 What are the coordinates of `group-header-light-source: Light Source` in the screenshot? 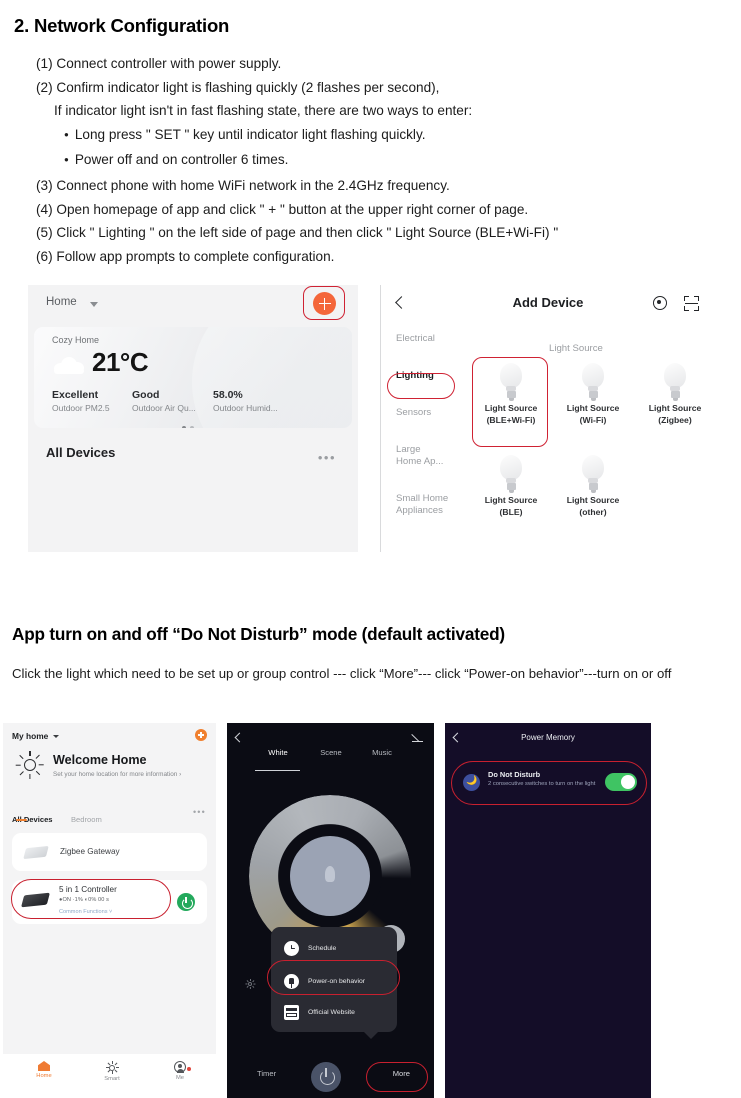 It's located at (576, 348).